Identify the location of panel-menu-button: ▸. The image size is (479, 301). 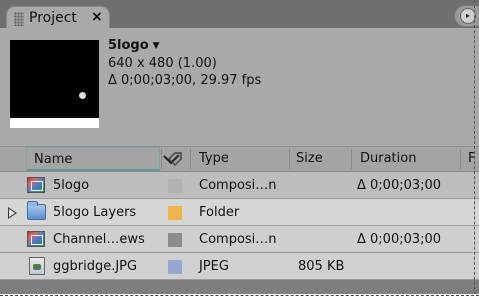
(466, 16).